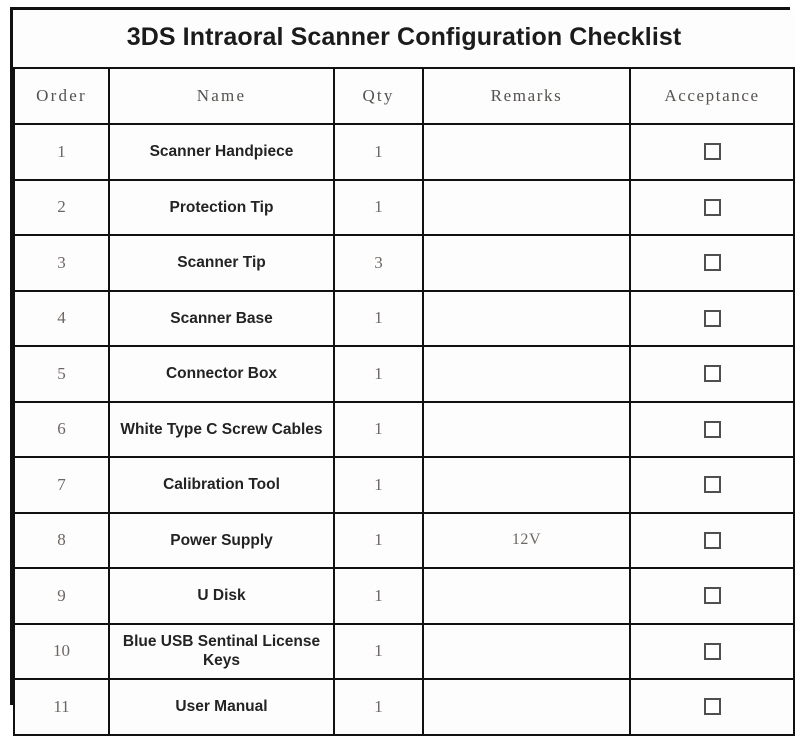 The width and height of the screenshot is (800, 736). Describe the element at coordinates (61, 263) in the screenshot. I see `row-order-number-cell: 3` at that location.